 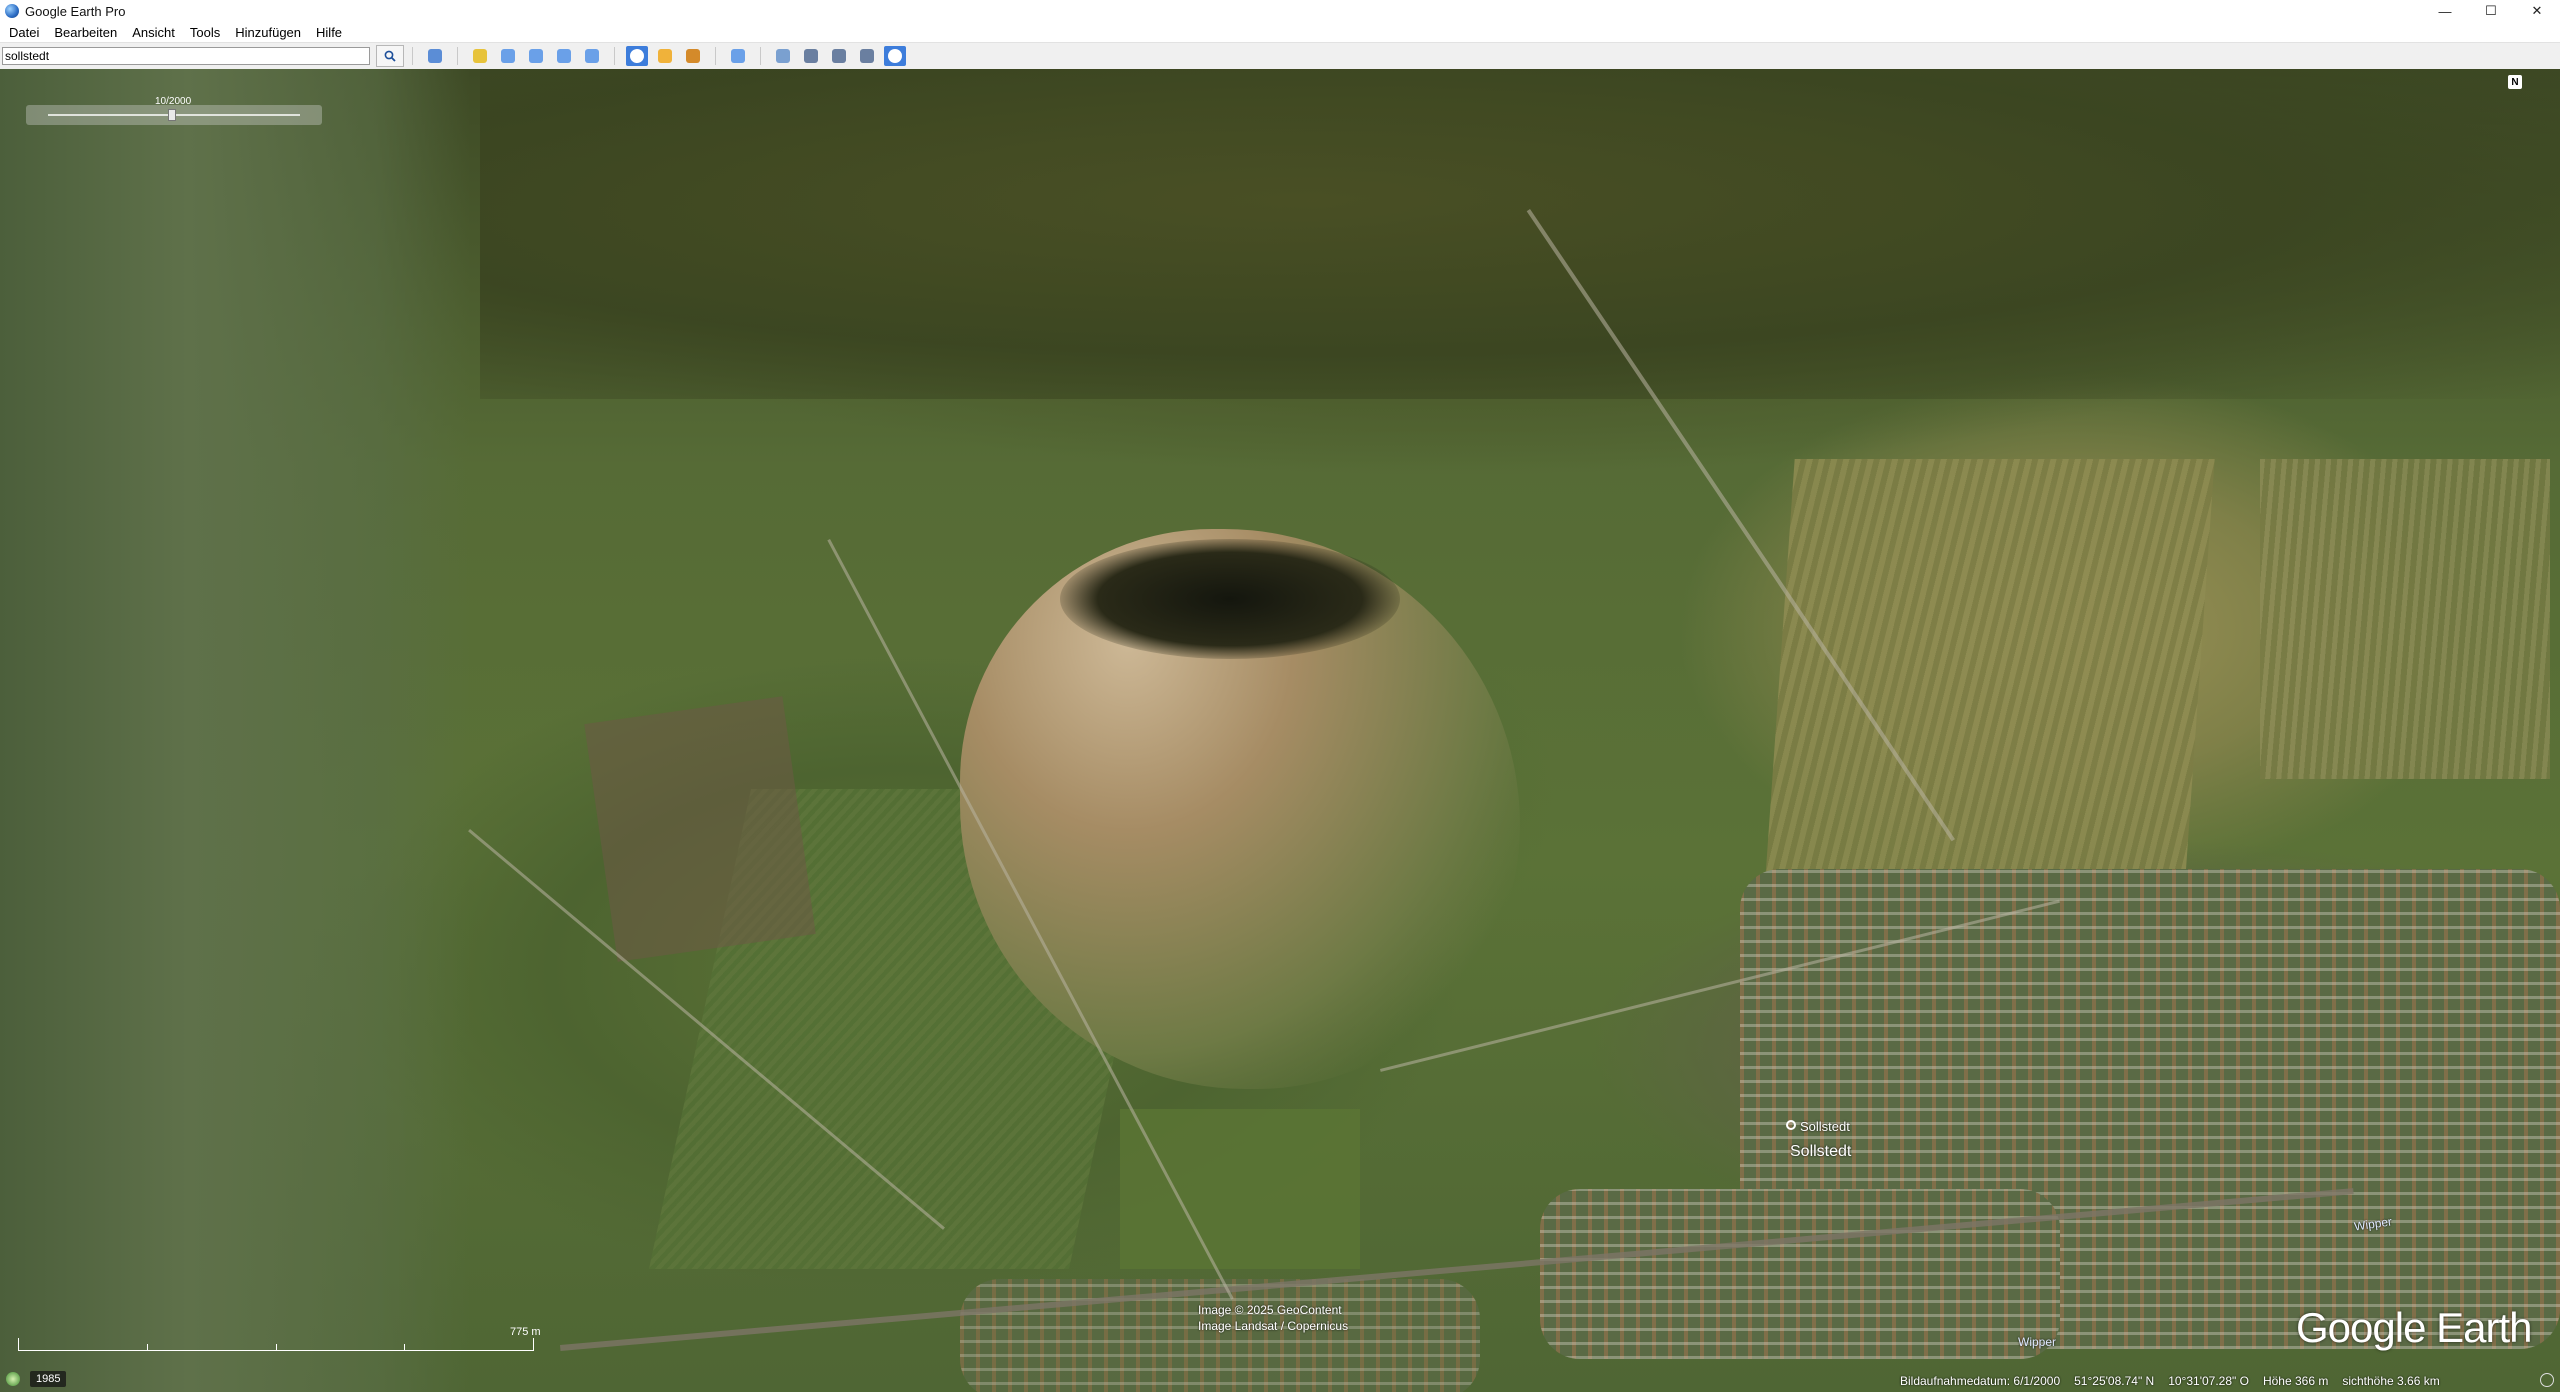 I want to click on view-maps-icon, so click(x=867, y=56).